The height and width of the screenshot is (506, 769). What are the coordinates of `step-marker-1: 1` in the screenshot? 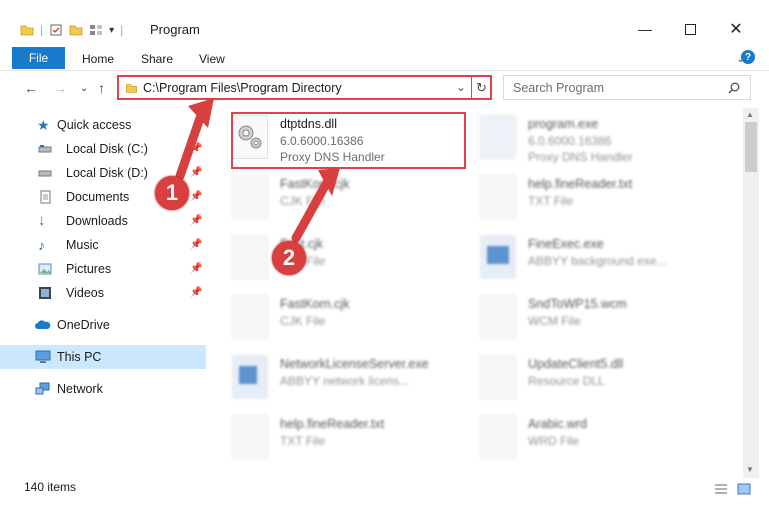 It's located at (172, 193).